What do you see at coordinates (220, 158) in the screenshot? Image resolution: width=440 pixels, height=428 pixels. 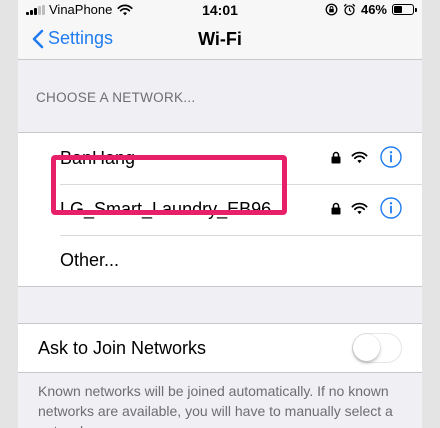 I see `network-row-banhang: BanHang` at bounding box center [220, 158].